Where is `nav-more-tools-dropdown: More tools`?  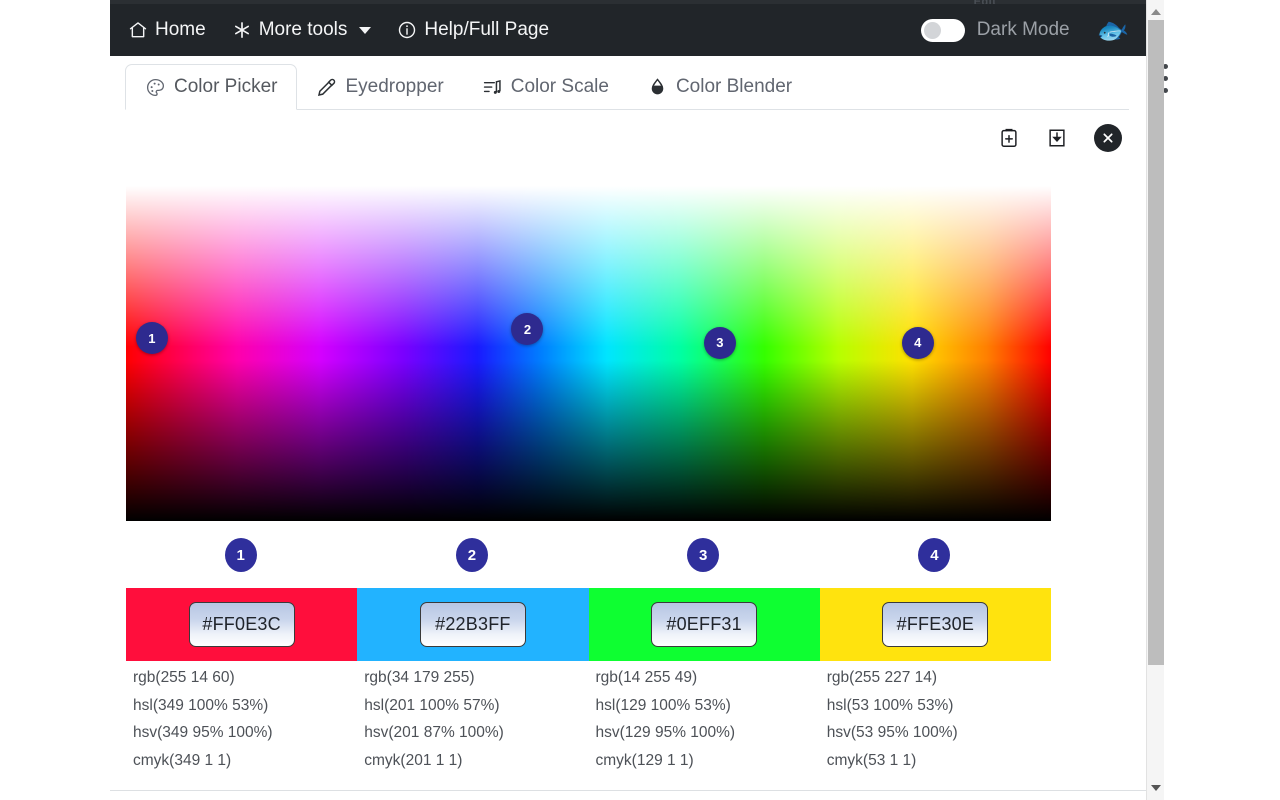 nav-more-tools-dropdown: More tools is located at coordinates (302, 30).